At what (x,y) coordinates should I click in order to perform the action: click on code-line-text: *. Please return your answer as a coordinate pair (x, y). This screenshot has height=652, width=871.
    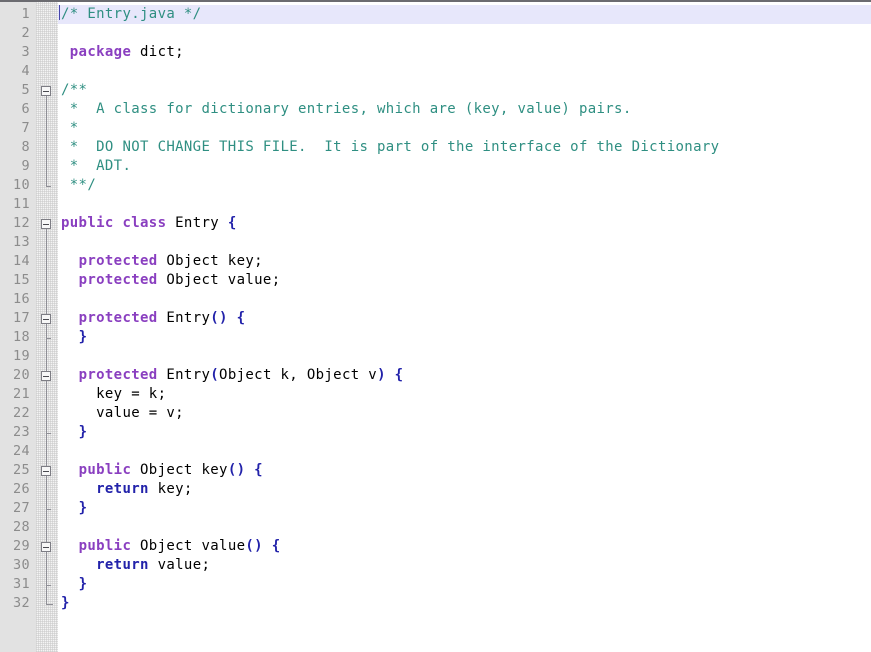
    Looking at the image, I should click on (68, 128).